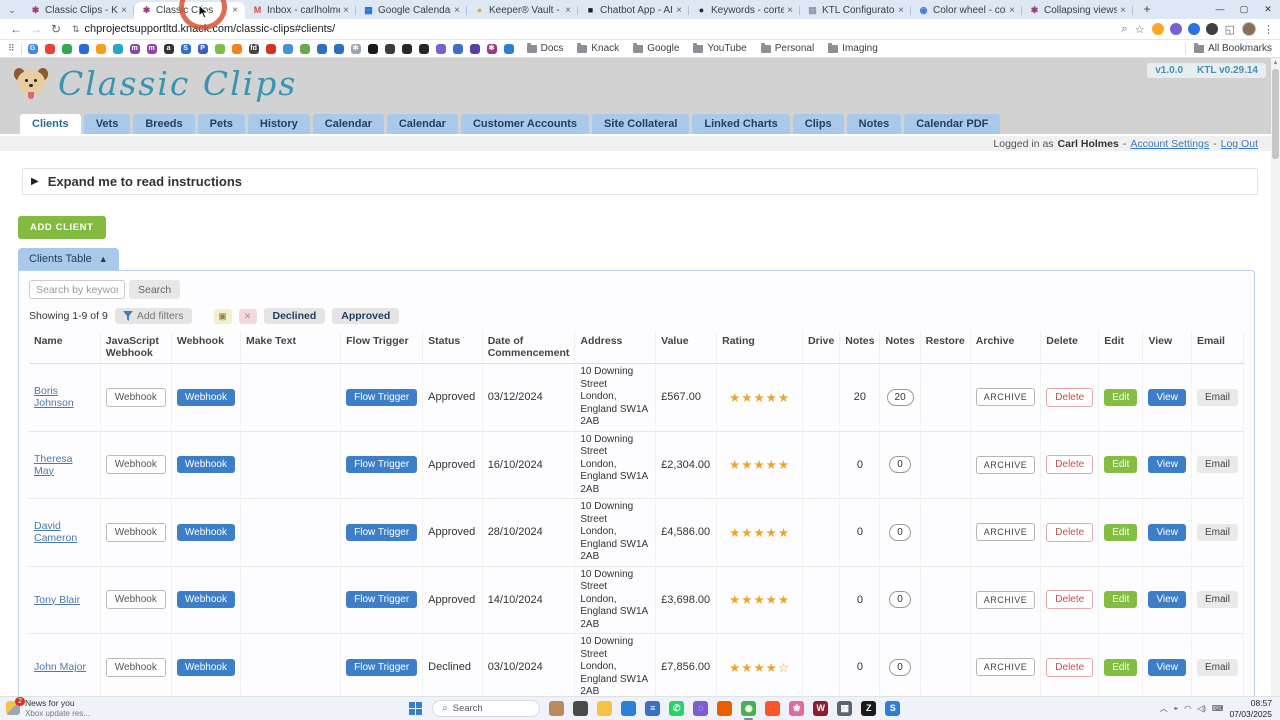 Image resolution: width=1280 pixels, height=720 pixels. Describe the element at coordinates (701, 708) in the screenshot. I see `loop-icon: ◌` at that location.